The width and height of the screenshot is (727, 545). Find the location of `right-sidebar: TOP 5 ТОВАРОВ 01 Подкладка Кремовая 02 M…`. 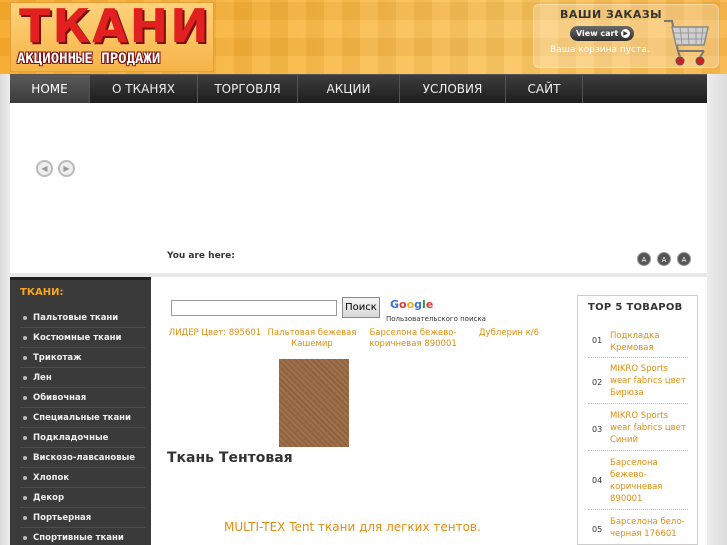

right-sidebar: TOP 5 ТОВАРОВ 01 Подкладка Кремовая 02 M… is located at coordinates (641, 411).